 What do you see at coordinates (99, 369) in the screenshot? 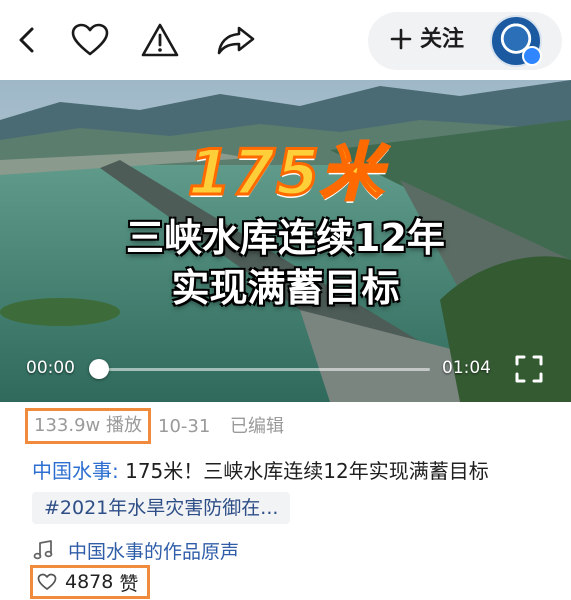
I see `progress-knob` at bounding box center [99, 369].